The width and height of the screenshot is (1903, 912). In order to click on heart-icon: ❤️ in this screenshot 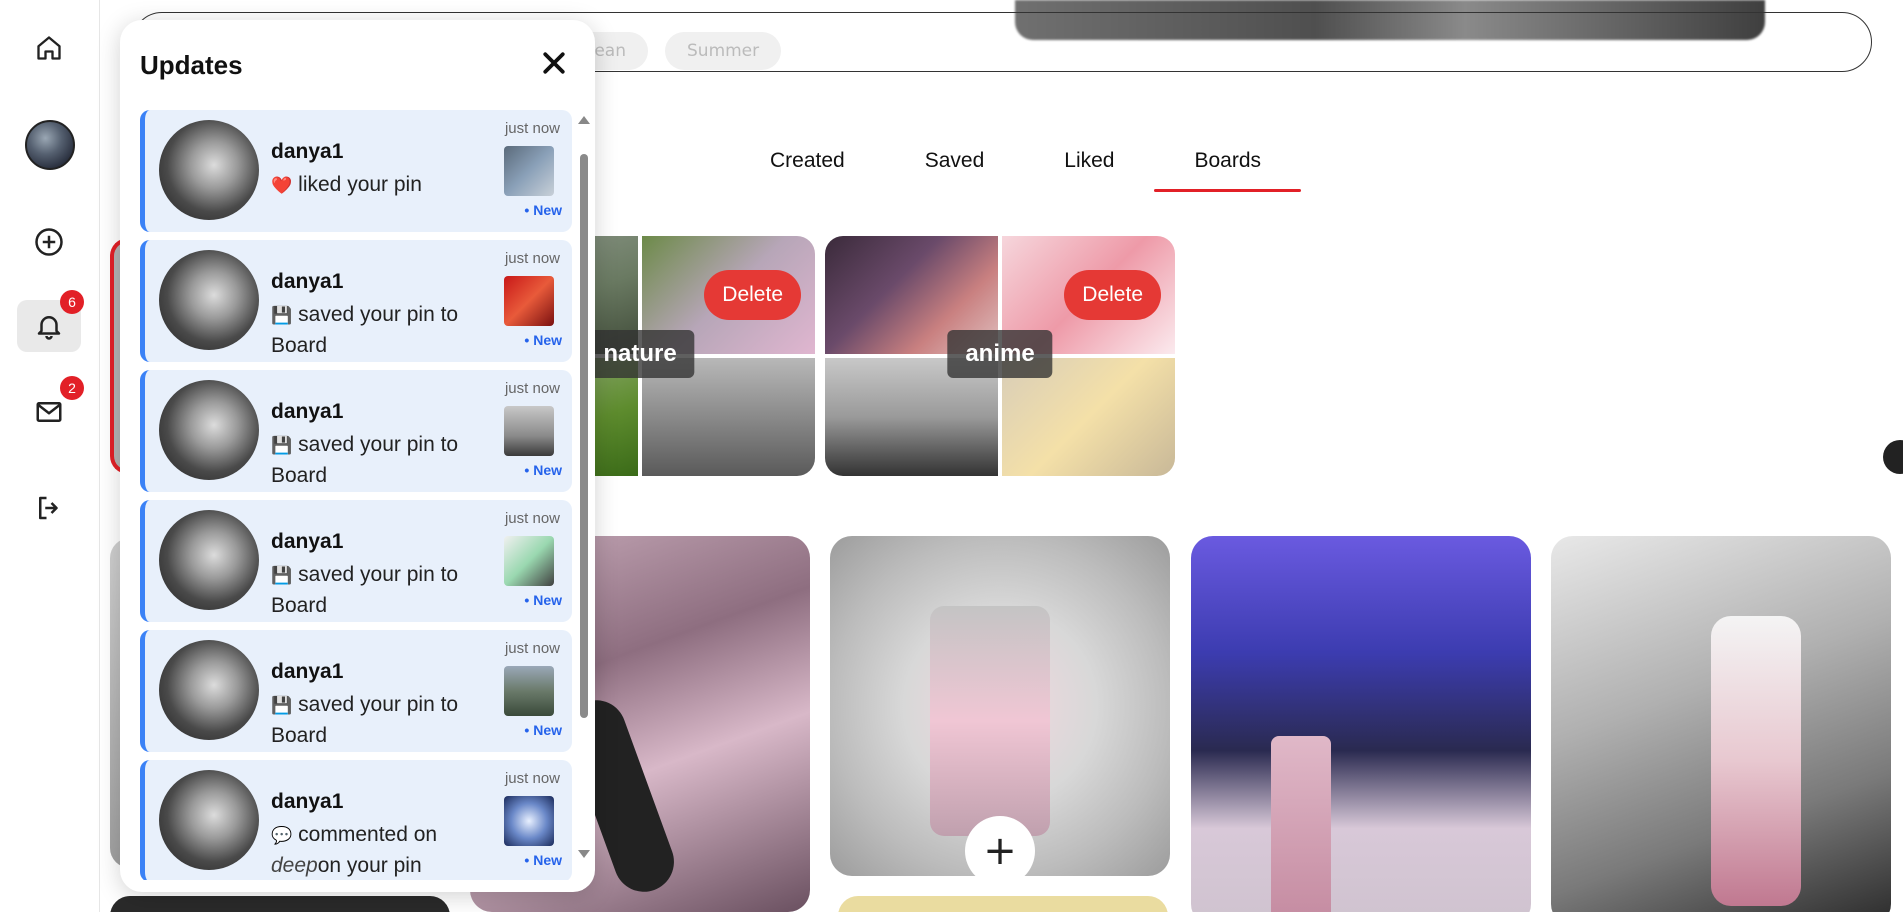, I will do `click(282, 185)`.